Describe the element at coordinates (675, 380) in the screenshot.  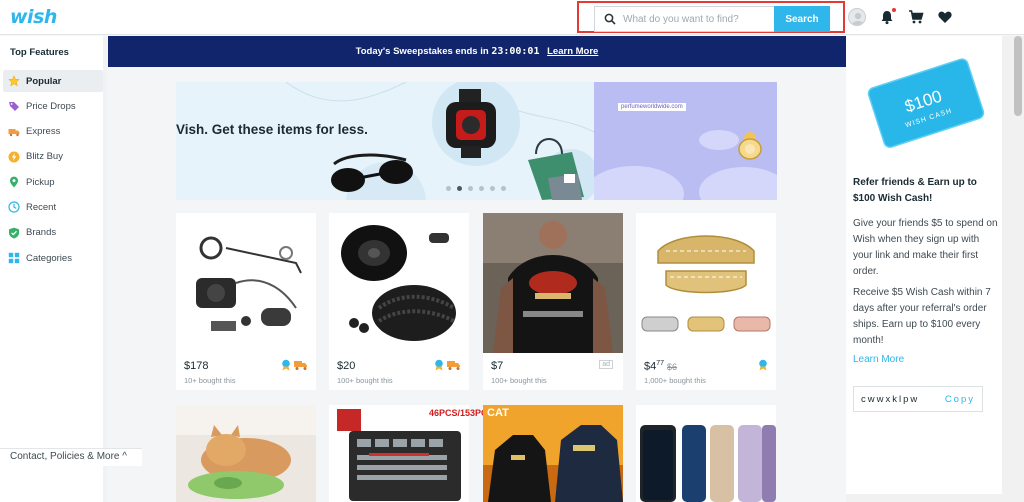
I see `product-sold-count: 1,000+ bought this` at that location.